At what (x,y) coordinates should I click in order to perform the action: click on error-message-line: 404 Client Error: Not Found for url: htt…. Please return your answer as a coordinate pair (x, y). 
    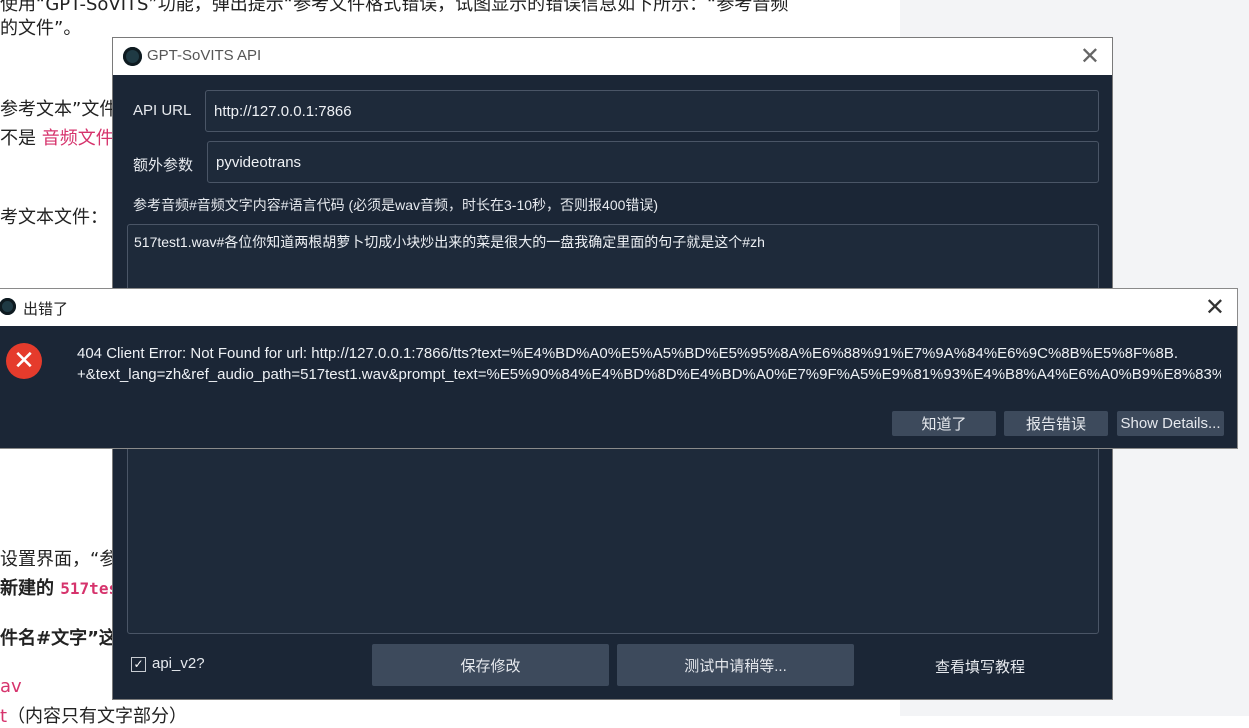
    Looking at the image, I should click on (628, 353).